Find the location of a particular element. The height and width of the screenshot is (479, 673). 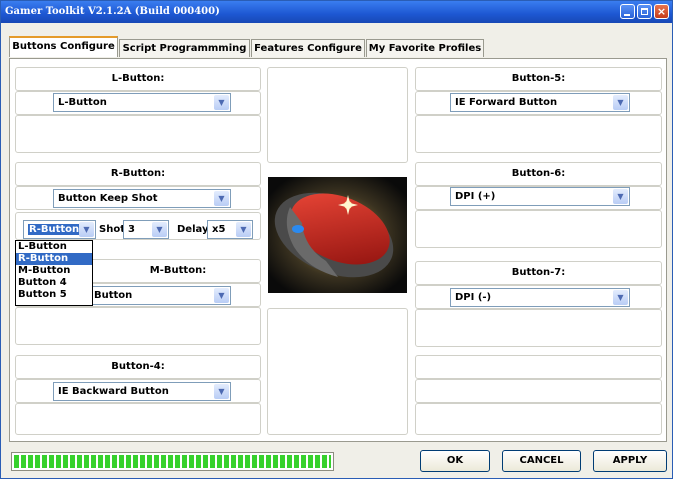

dropdown-option: M-Button is located at coordinates (54, 271).